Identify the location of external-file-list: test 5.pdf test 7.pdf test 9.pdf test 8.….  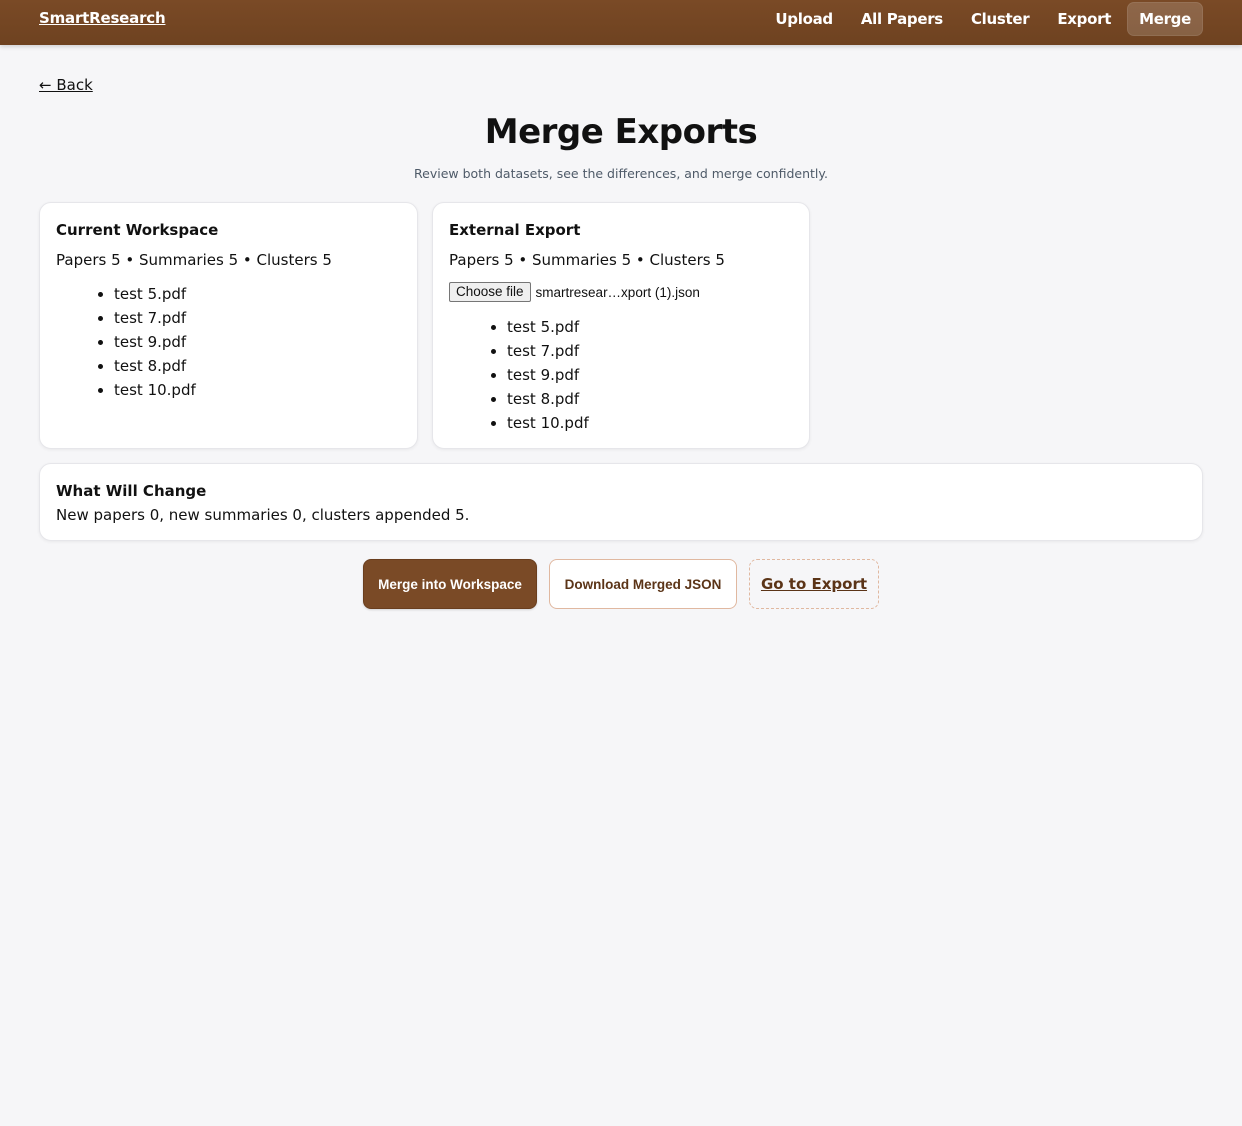
(548, 375).